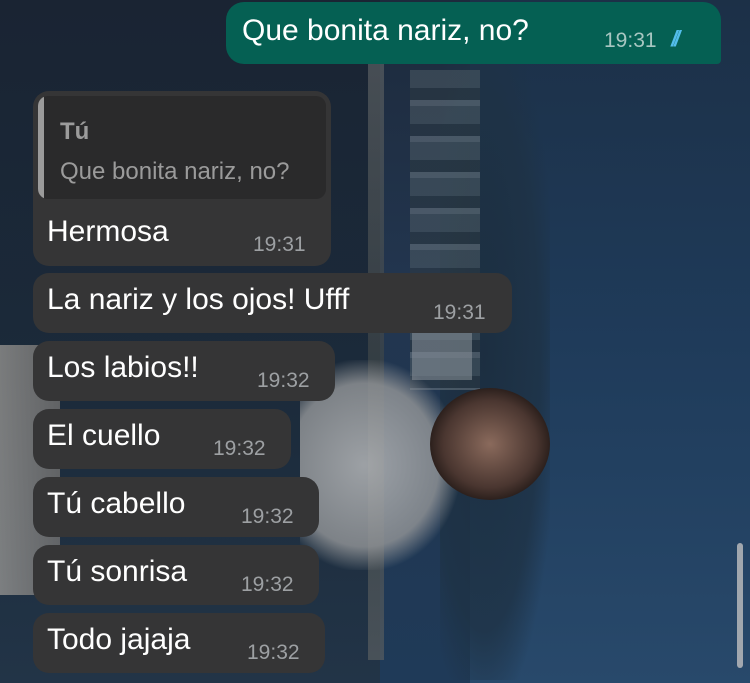  I want to click on message-text: El cuello, so click(104, 435).